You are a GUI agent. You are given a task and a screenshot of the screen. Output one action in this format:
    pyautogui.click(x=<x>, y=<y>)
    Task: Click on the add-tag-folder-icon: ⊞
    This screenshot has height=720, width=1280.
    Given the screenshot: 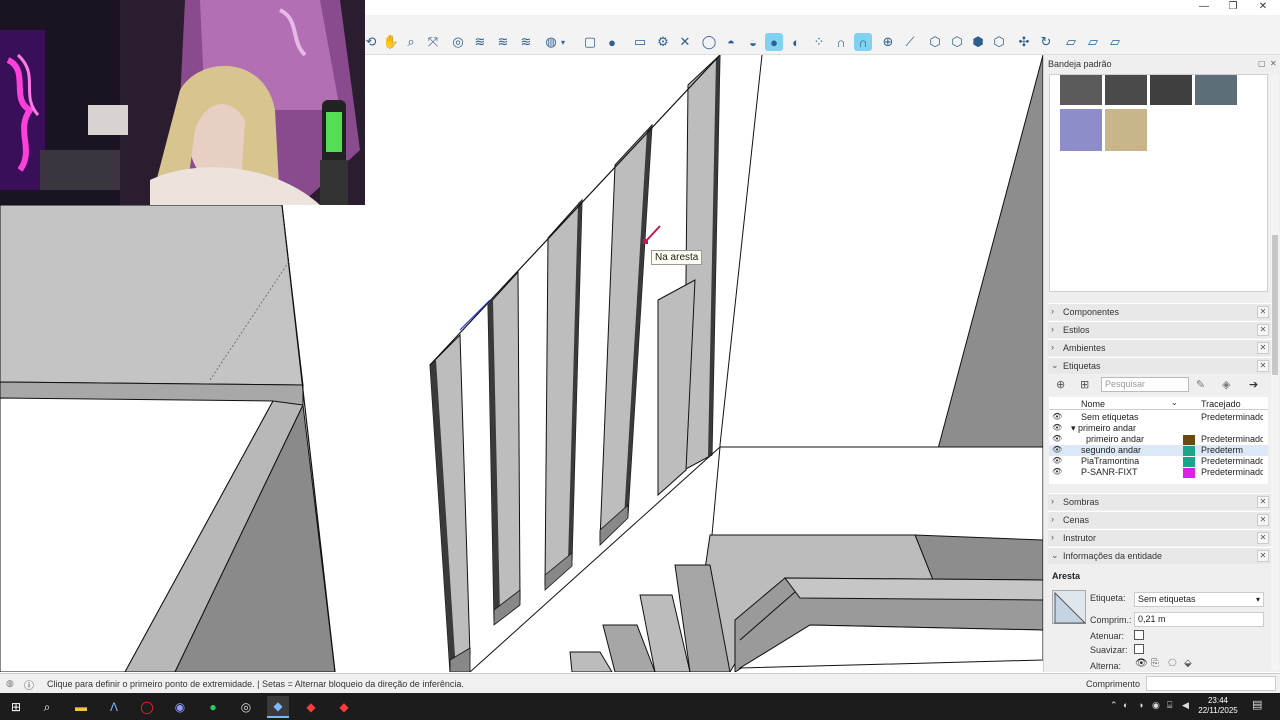 What is the action you would take?
    pyautogui.click(x=1084, y=384)
    